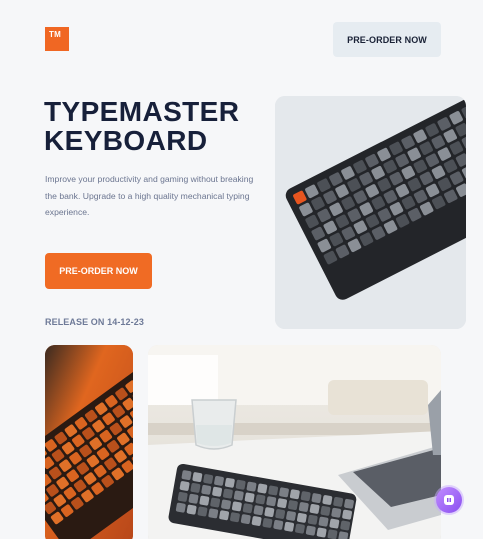 This screenshot has width=483, height=539. I want to click on header-preorder-button: PRE-ORDER NOW, so click(387, 39).